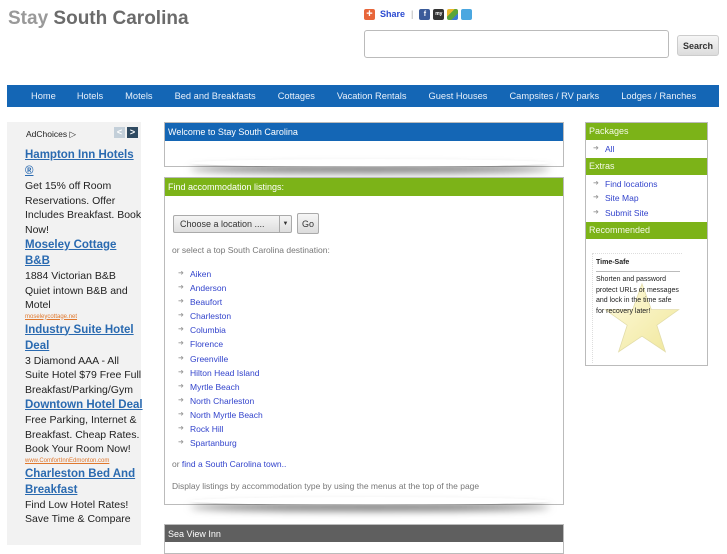  What do you see at coordinates (364, 533) in the screenshot?
I see `sea-view-panel-title: Sea View Inn` at bounding box center [364, 533].